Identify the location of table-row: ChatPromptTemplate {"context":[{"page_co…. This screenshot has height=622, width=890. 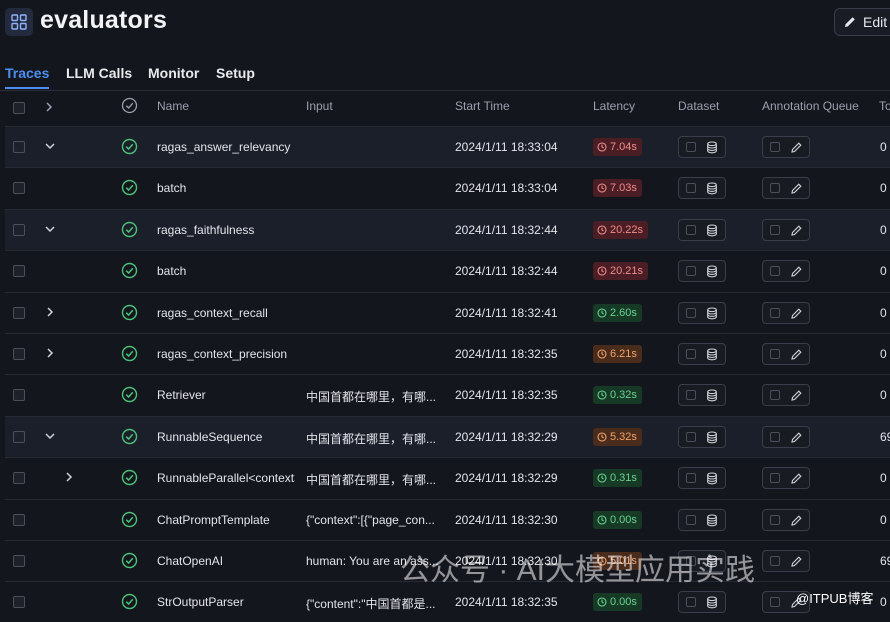
(447, 519).